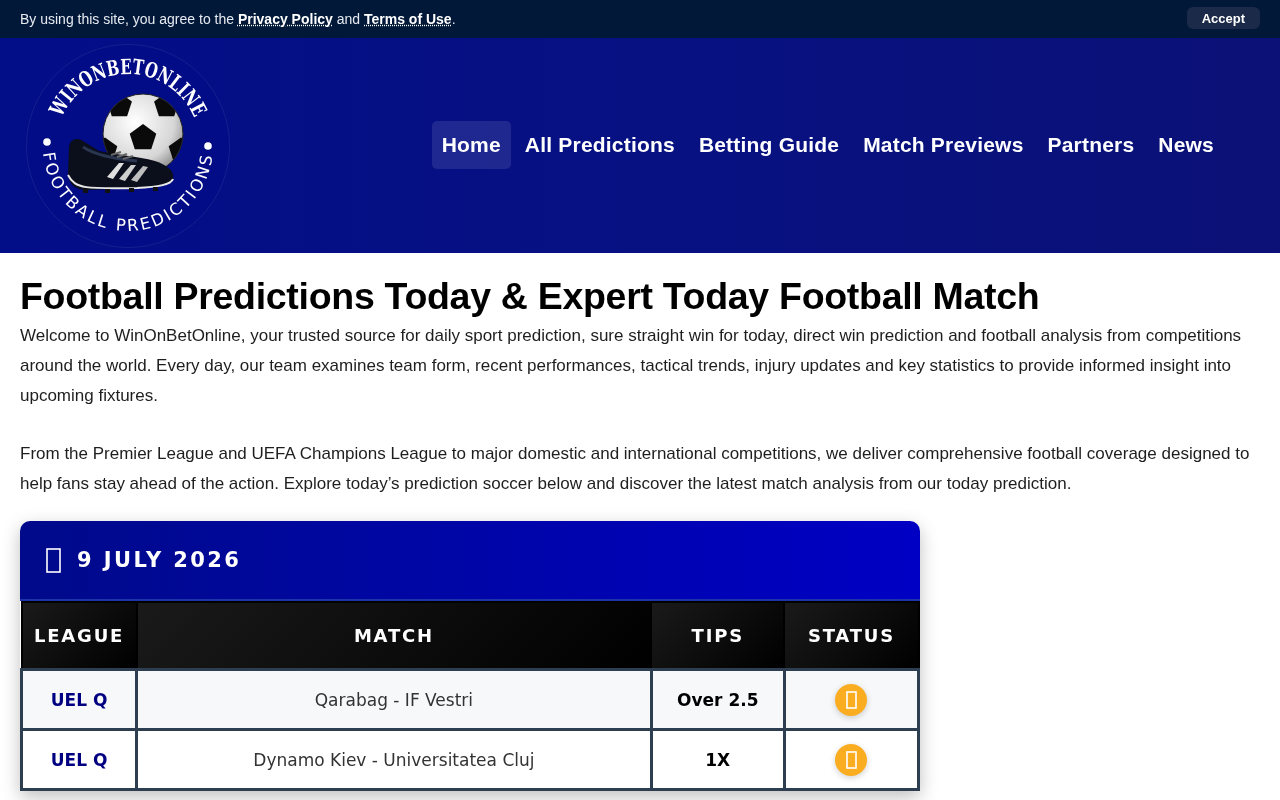  Describe the element at coordinates (285, 19) in the screenshot. I see `notice-link: Privacy Policy` at that location.